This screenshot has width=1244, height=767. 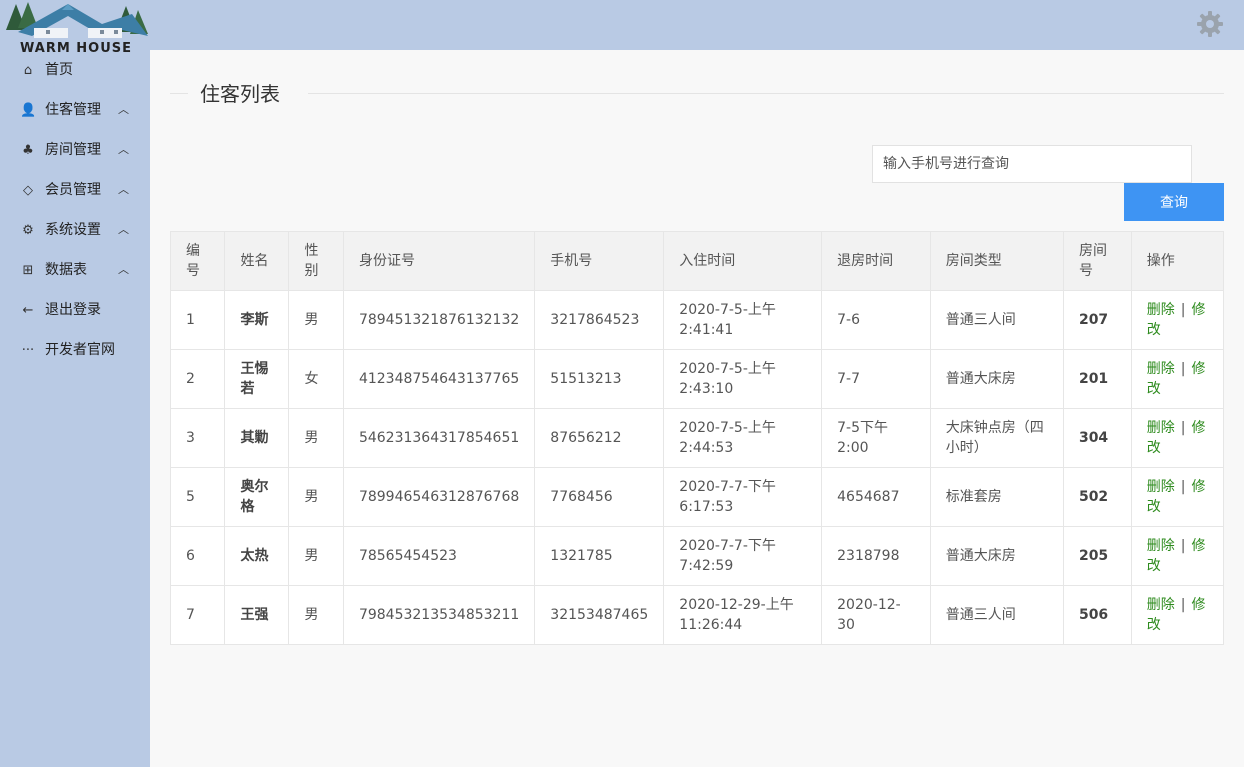 I want to click on cell-checkout: 7-7, so click(x=876, y=379).